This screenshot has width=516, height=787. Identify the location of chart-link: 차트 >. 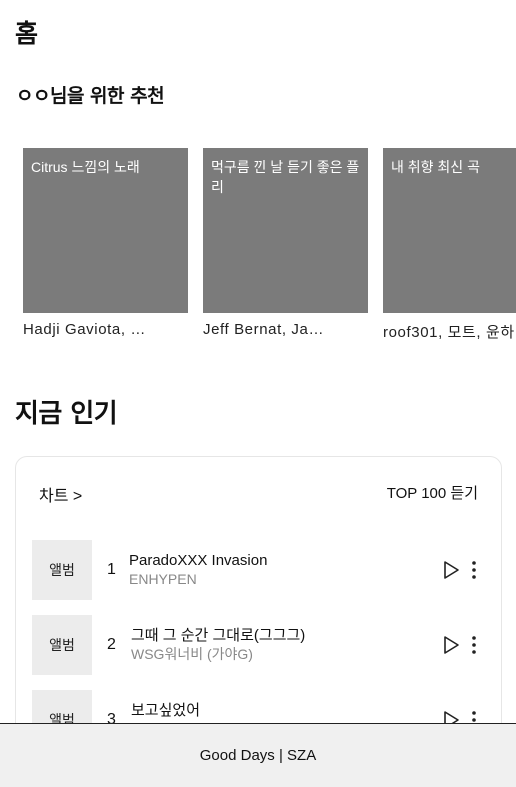
(60, 494).